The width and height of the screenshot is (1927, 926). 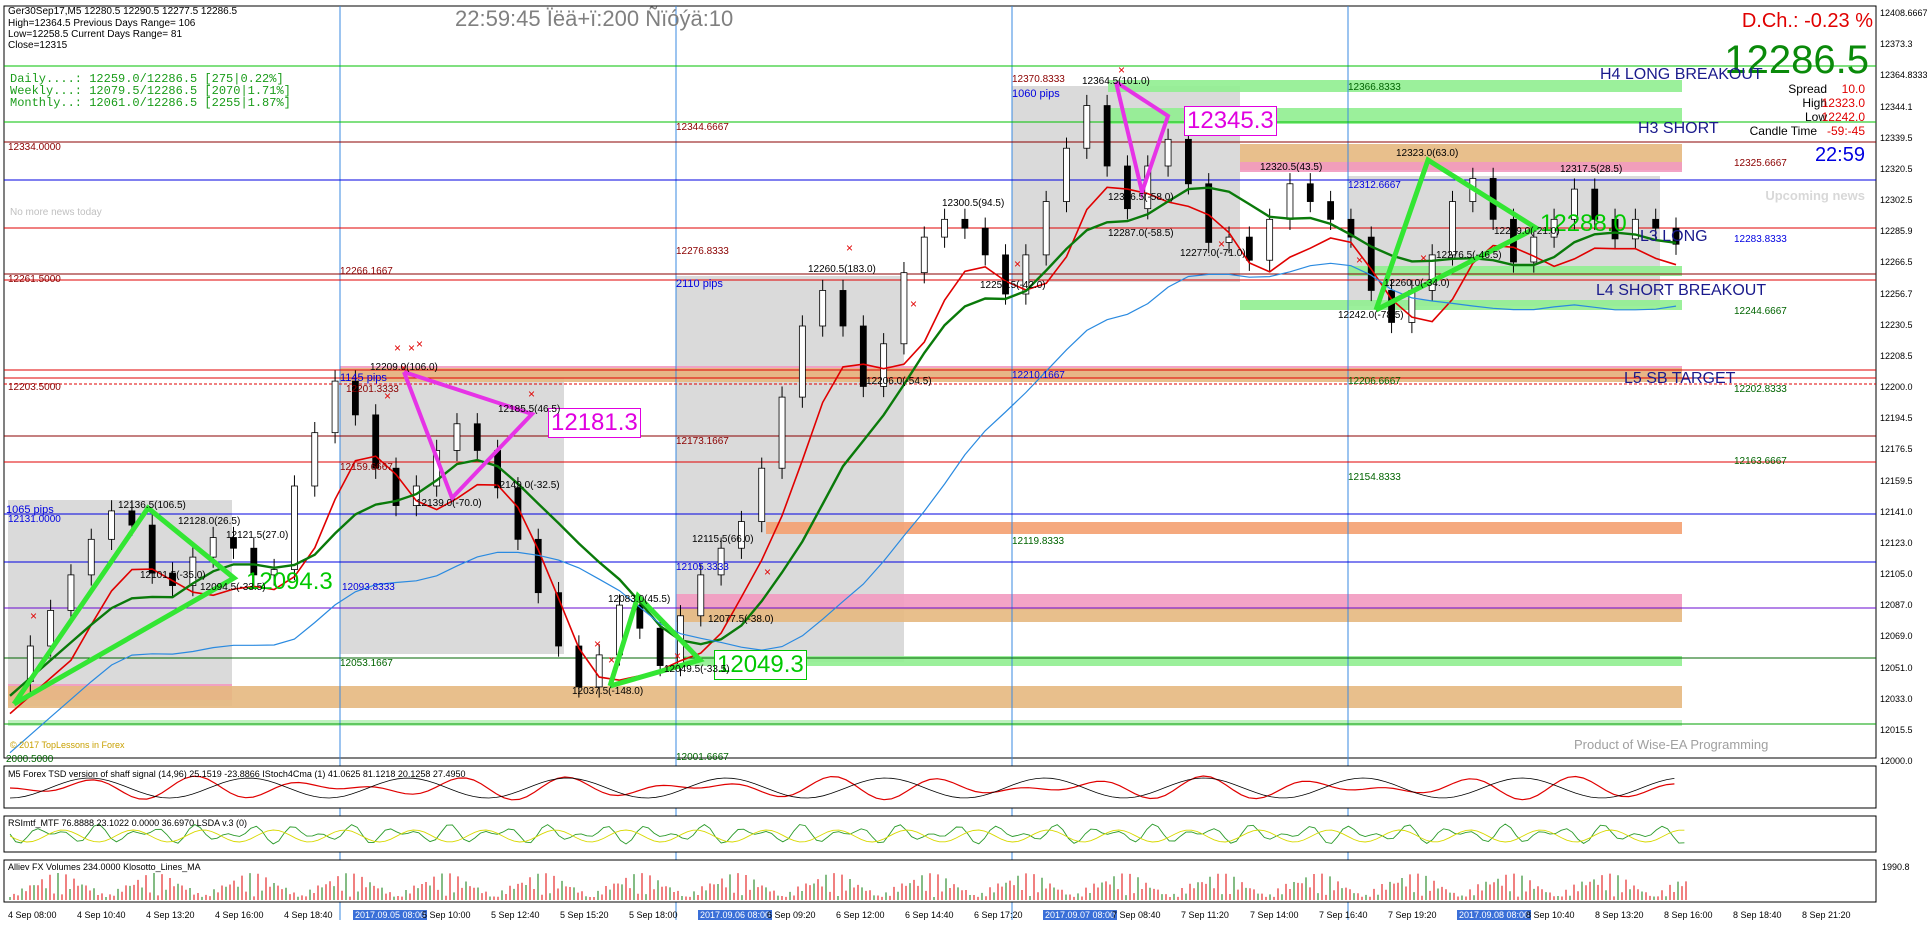 I want to click on price-tick: 12339.5, so click(x=1896, y=137).